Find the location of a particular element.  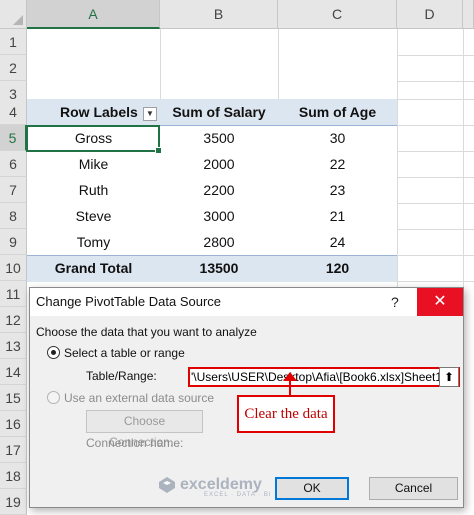

pivot-header-sum-salary: Sum of Salary is located at coordinates (219, 112).